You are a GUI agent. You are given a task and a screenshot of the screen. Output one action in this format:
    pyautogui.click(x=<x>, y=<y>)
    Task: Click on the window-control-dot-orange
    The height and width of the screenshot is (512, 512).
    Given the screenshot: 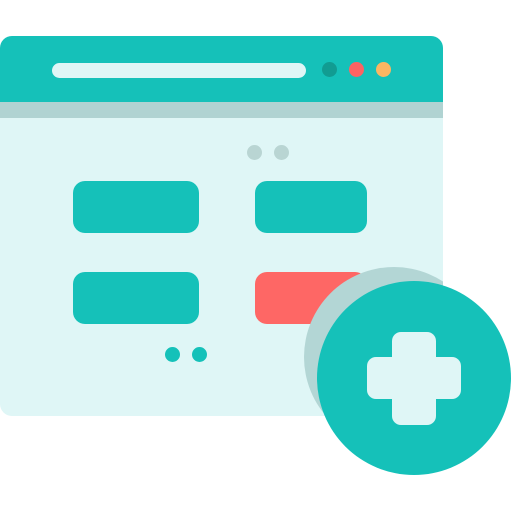 What is the action you would take?
    pyautogui.click(x=383, y=69)
    